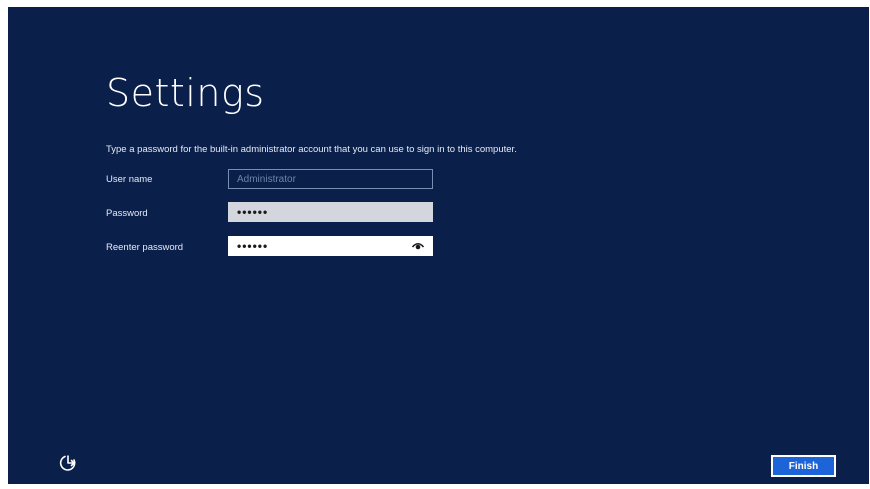 This screenshot has height=489, width=870. I want to click on reenter-password-masked-value: ••••••, so click(253, 246).